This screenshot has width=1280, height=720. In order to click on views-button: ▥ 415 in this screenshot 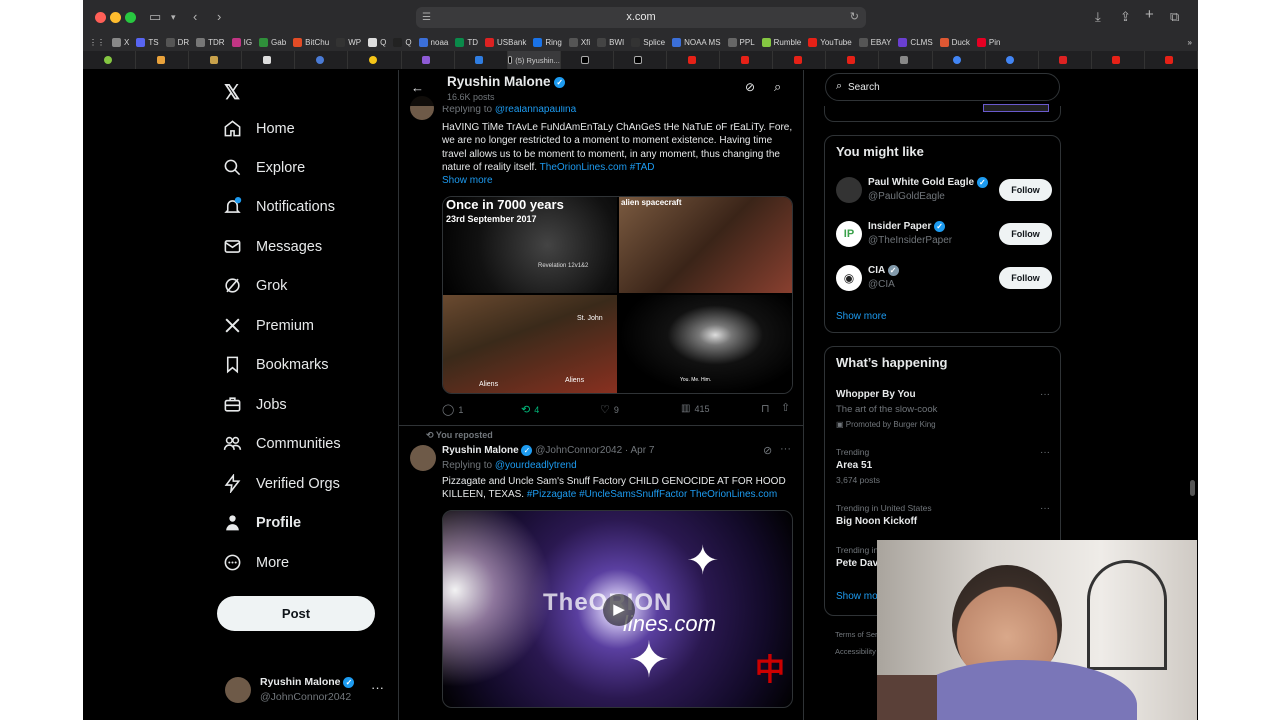, I will do `click(695, 408)`.